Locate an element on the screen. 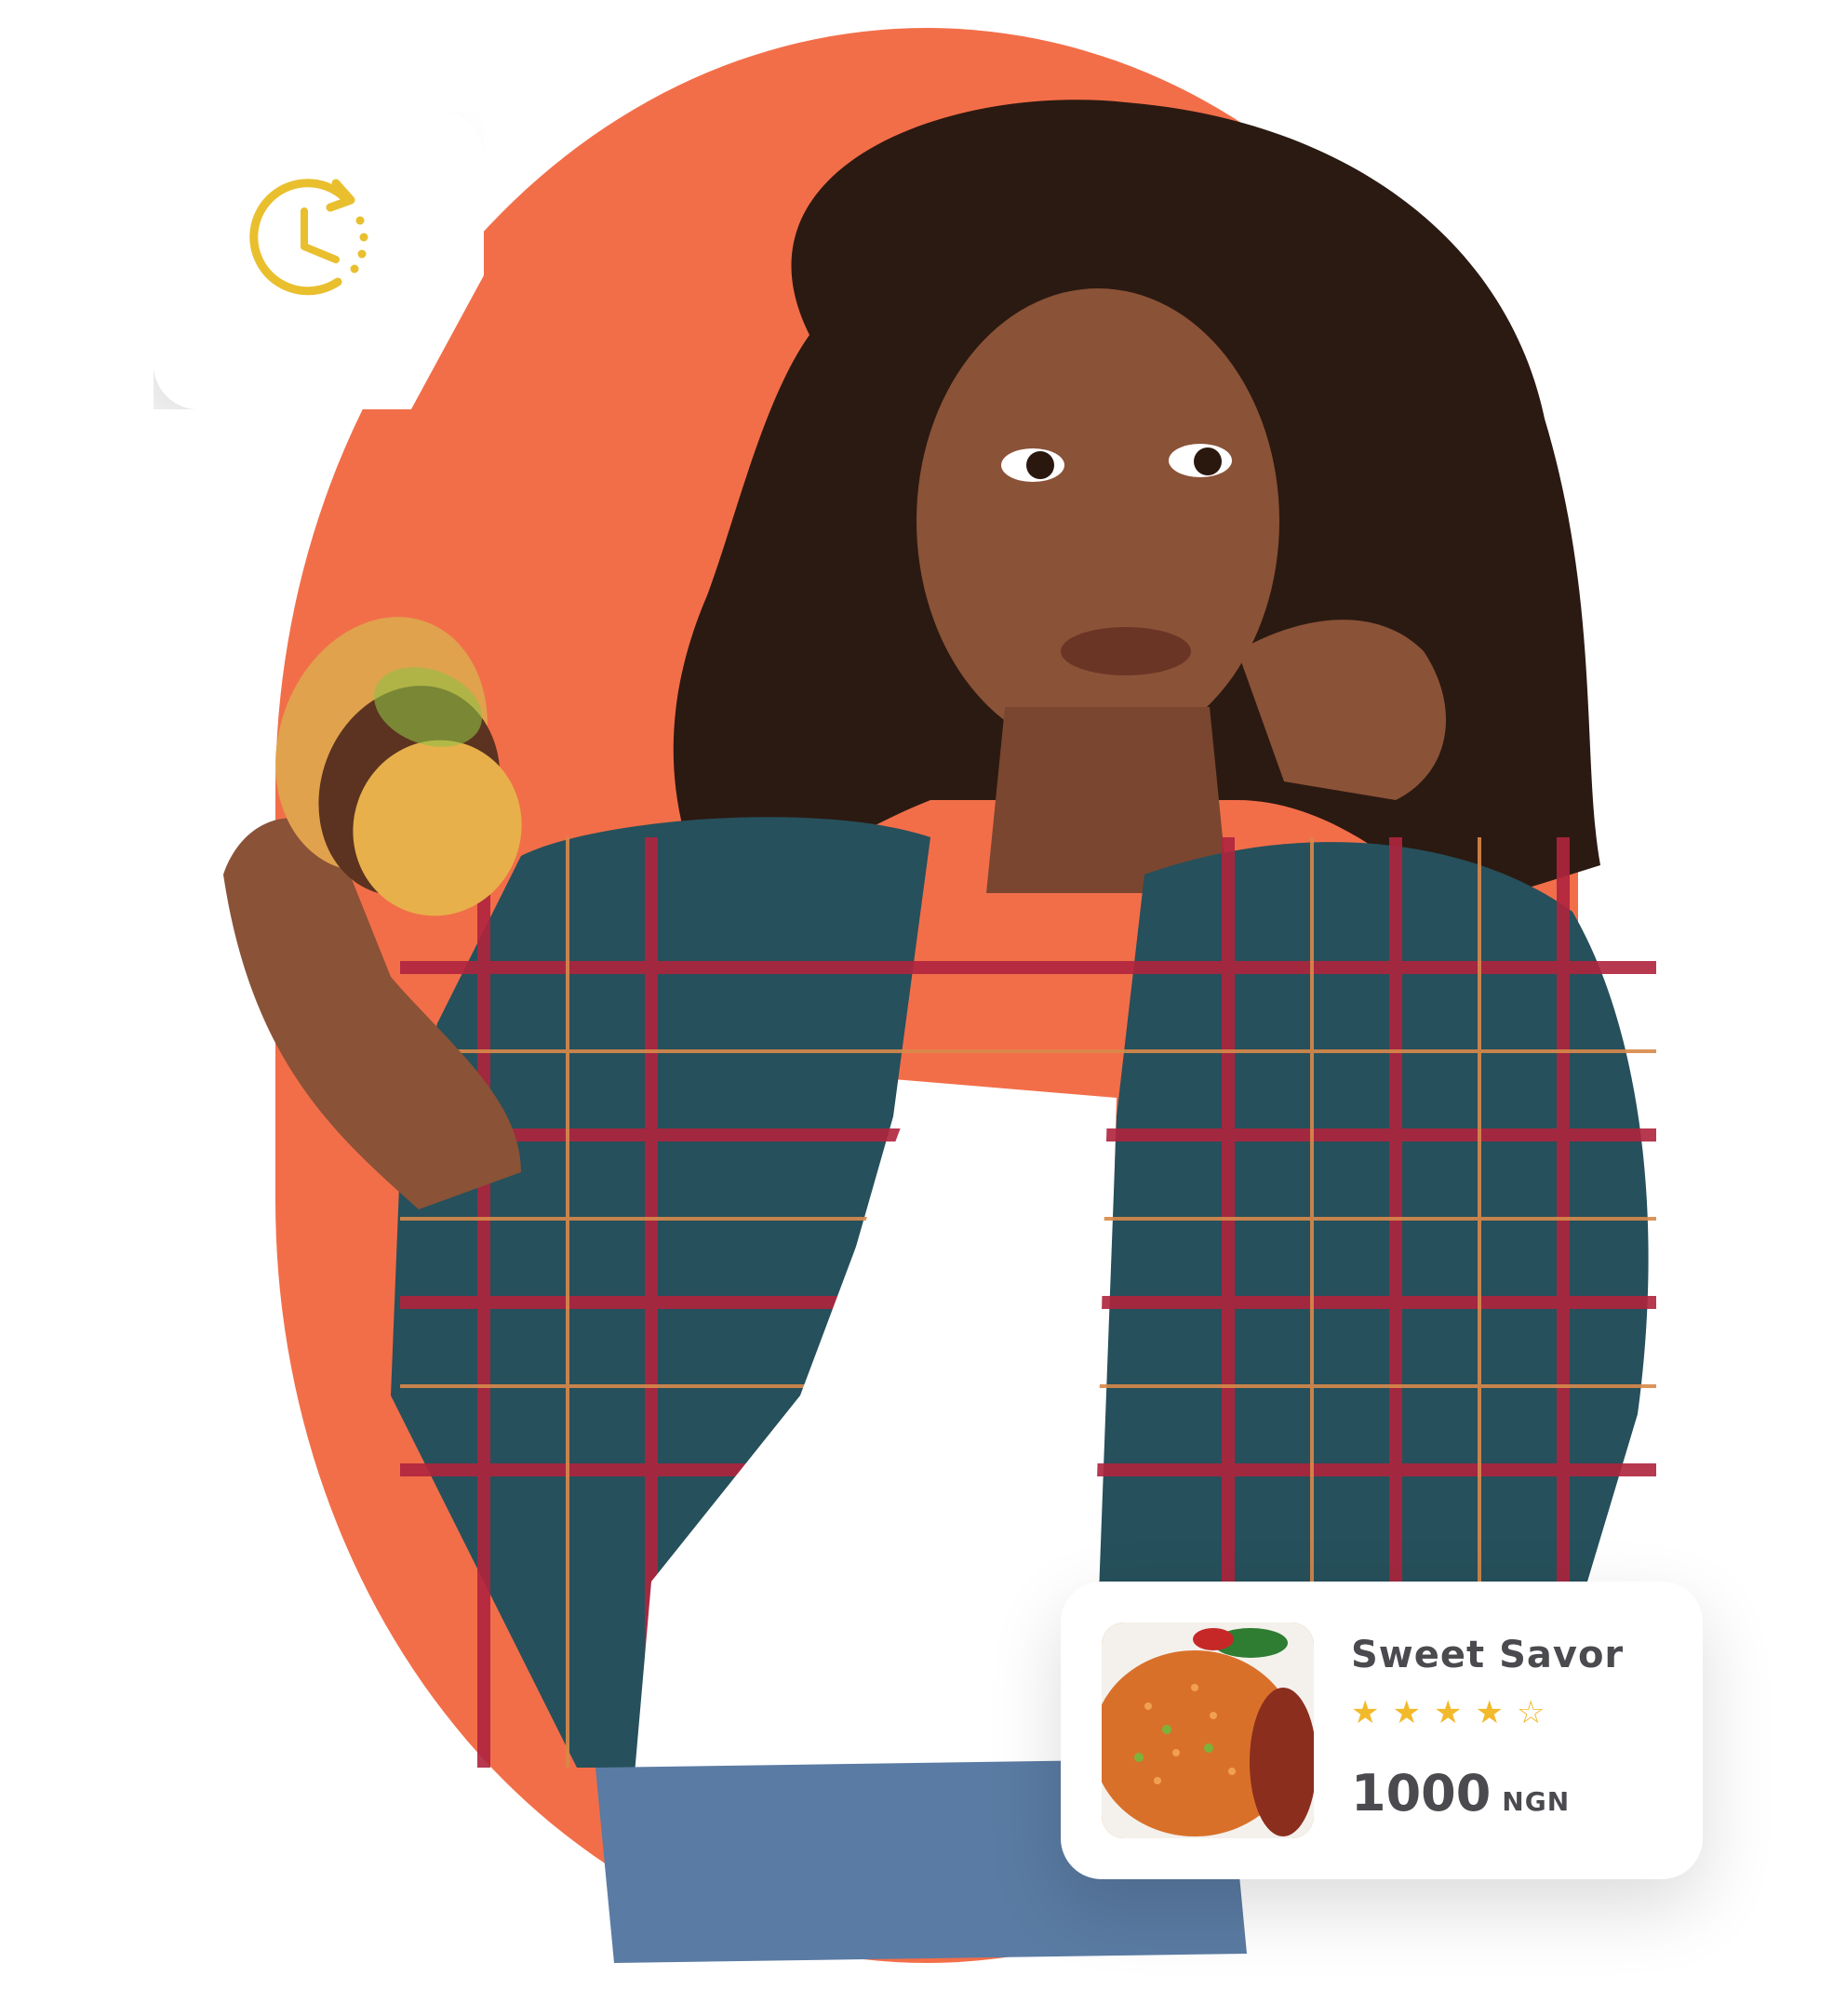 The width and height of the screenshot is (1833, 2016). product-thumbnail is located at coordinates (1208, 1730).